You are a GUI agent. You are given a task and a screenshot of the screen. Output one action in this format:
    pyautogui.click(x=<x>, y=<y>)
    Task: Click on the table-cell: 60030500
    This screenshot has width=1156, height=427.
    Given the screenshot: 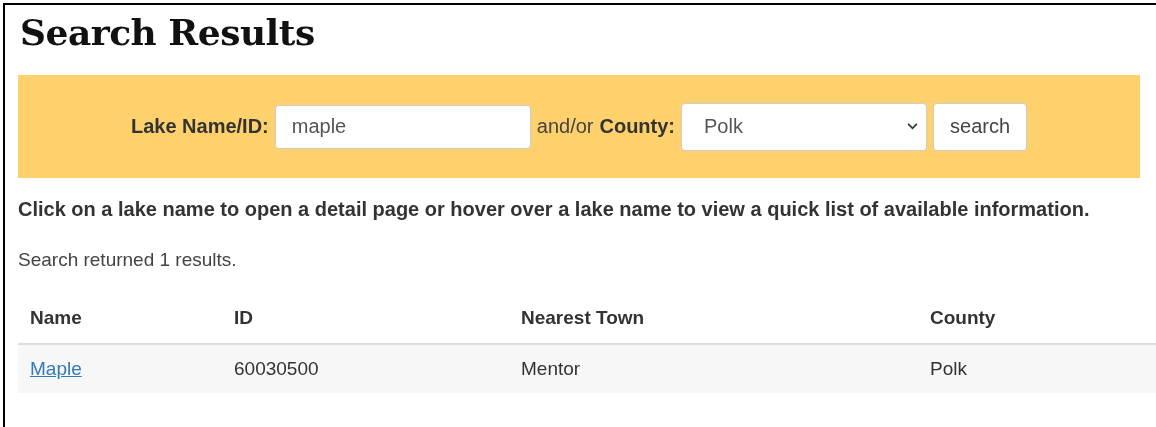 What is the action you would take?
    pyautogui.click(x=365, y=368)
    